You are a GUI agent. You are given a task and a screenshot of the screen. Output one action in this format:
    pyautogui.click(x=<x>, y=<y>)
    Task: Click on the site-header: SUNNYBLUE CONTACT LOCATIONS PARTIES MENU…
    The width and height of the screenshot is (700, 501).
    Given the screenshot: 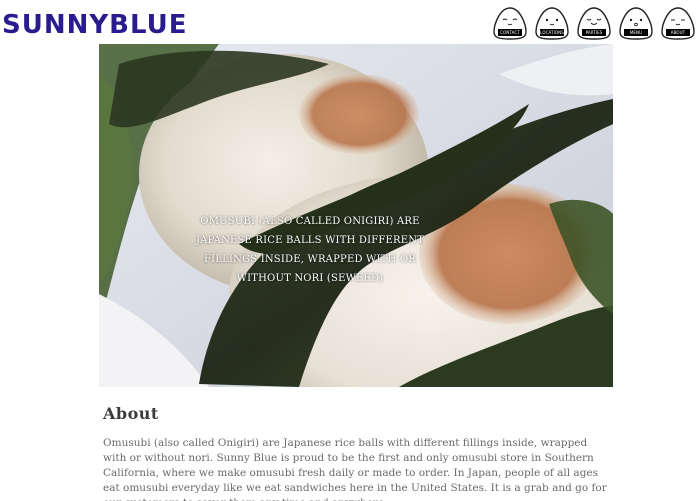 What is the action you would take?
    pyautogui.click(x=350, y=22)
    